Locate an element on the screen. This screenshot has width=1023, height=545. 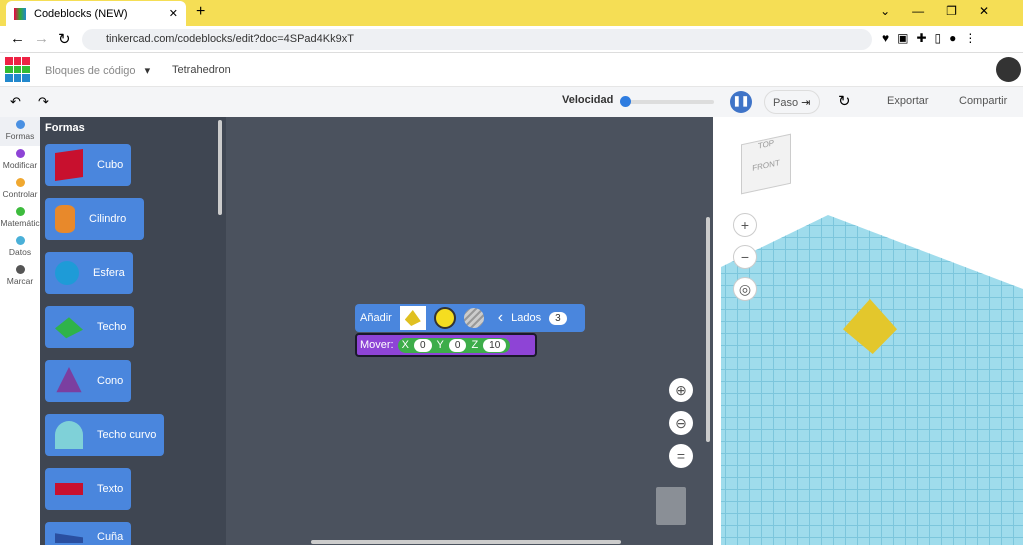
reset-zoom-button: = is located at coordinates (681, 456).